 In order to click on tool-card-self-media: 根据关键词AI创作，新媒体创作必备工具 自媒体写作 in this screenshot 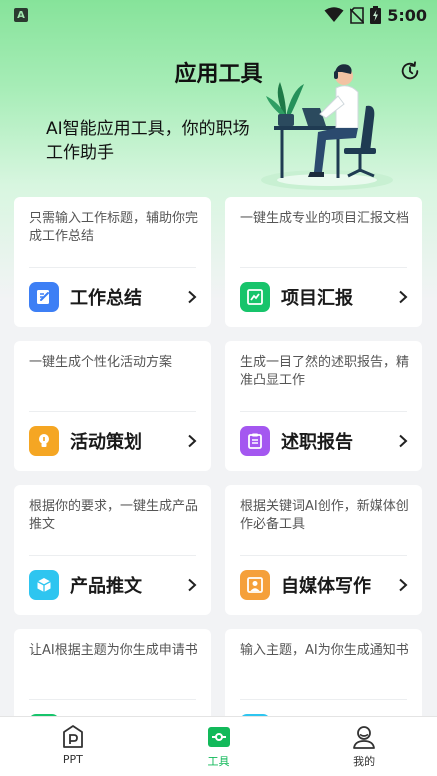, I will do `click(323, 550)`.